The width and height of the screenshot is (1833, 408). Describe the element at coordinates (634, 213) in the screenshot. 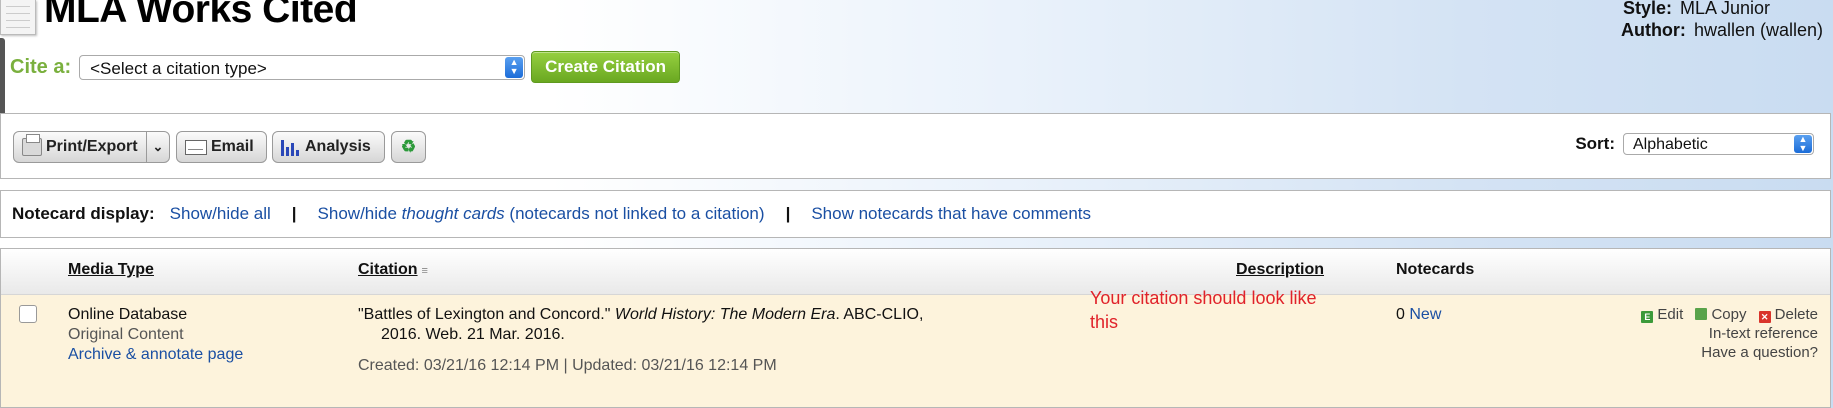

I see `thought-suffix: (notecards not linked to a citation)` at that location.